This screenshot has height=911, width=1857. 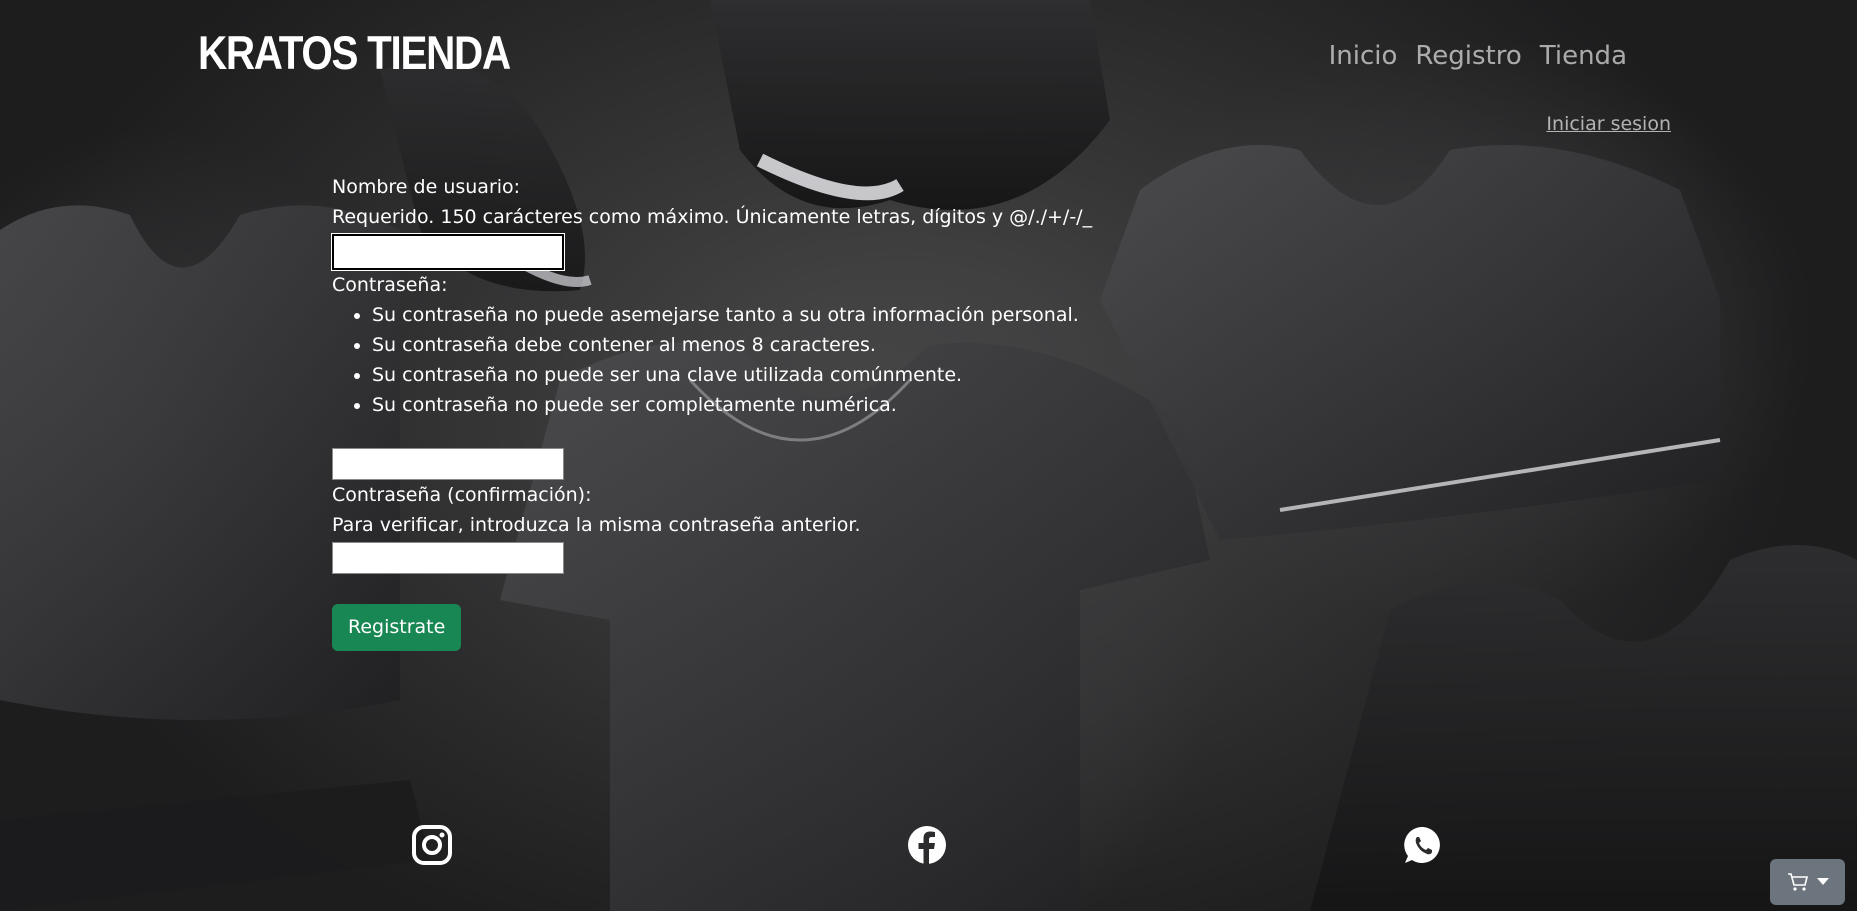 What do you see at coordinates (1363, 56) in the screenshot?
I see `nav-inicio: Inicio` at bounding box center [1363, 56].